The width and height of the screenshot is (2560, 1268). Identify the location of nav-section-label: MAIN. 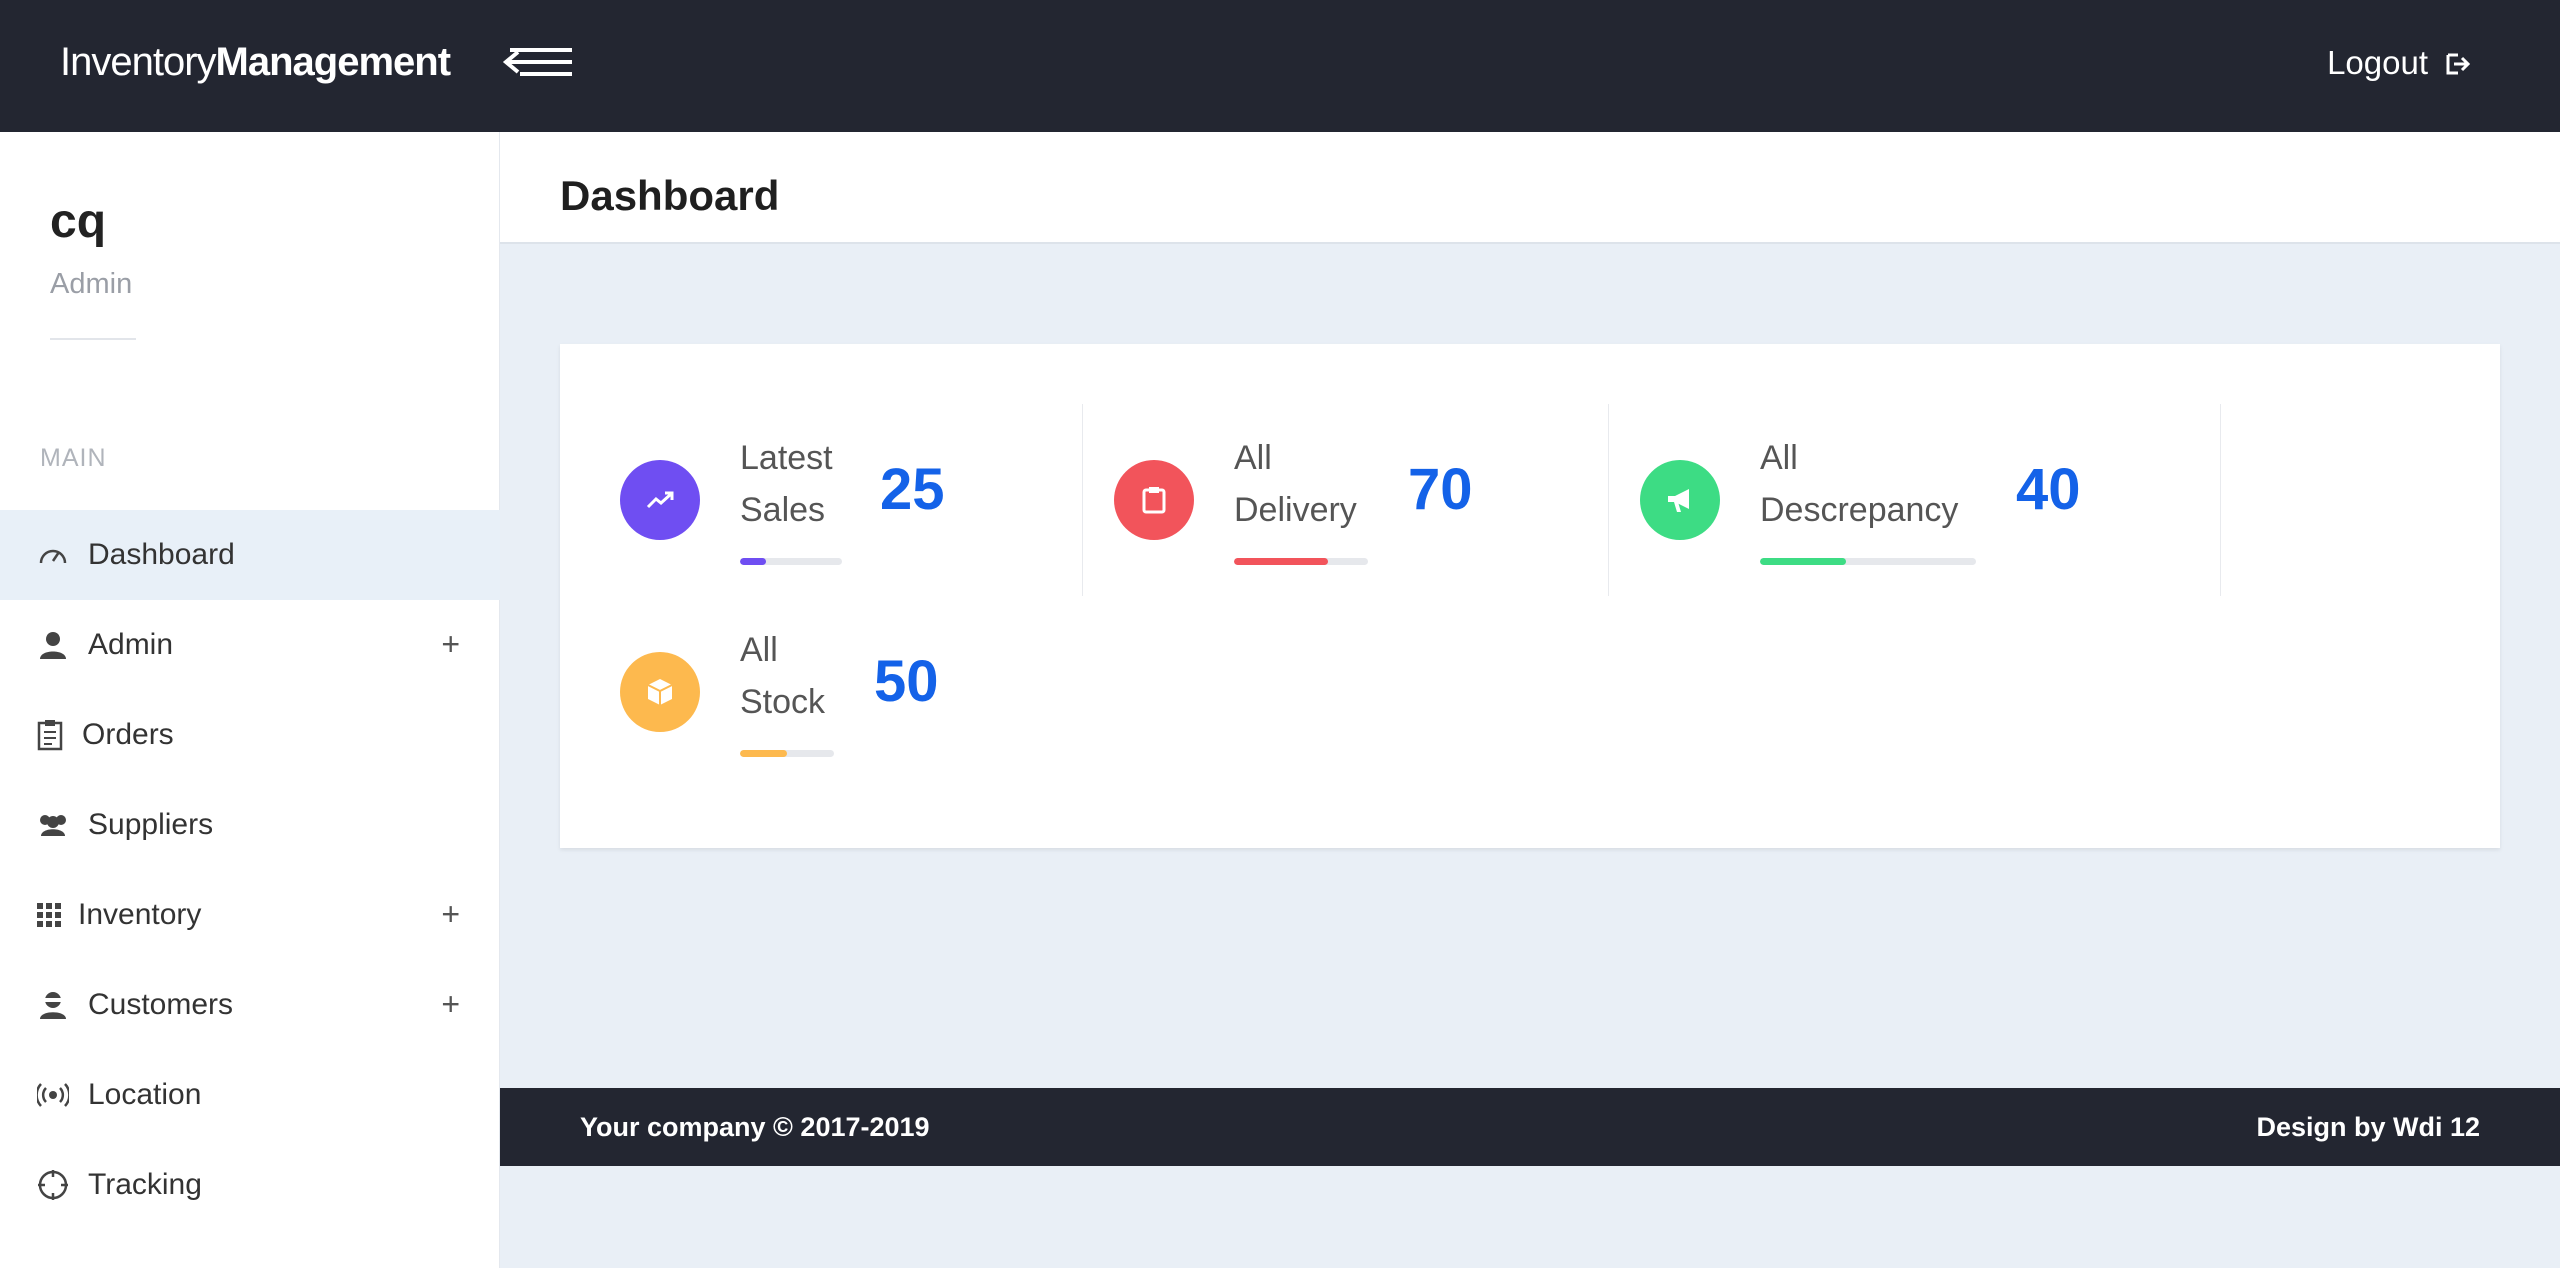
(73, 458).